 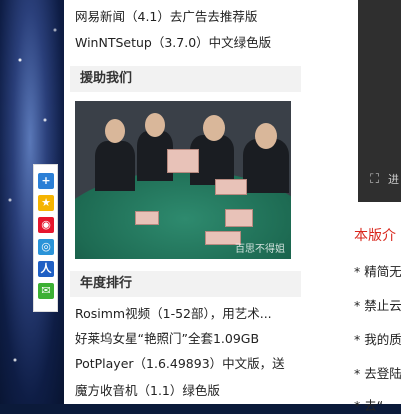 What do you see at coordinates (379, 101) in the screenshot?
I see `dark-panel: ⛶ 进` at bounding box center [379, 101].